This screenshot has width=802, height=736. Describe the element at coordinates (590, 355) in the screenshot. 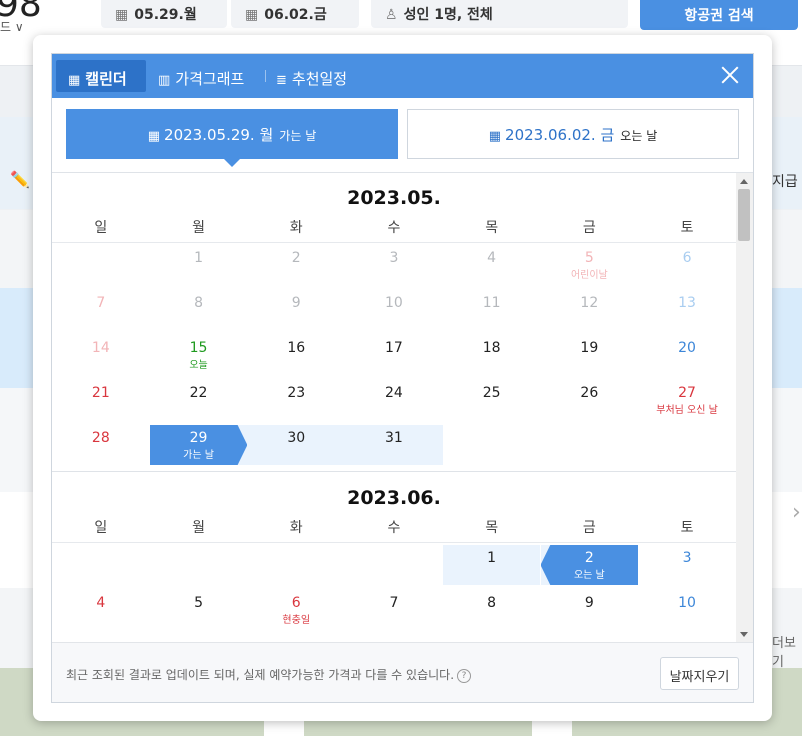

I see `calendar-day: 19` at that location.